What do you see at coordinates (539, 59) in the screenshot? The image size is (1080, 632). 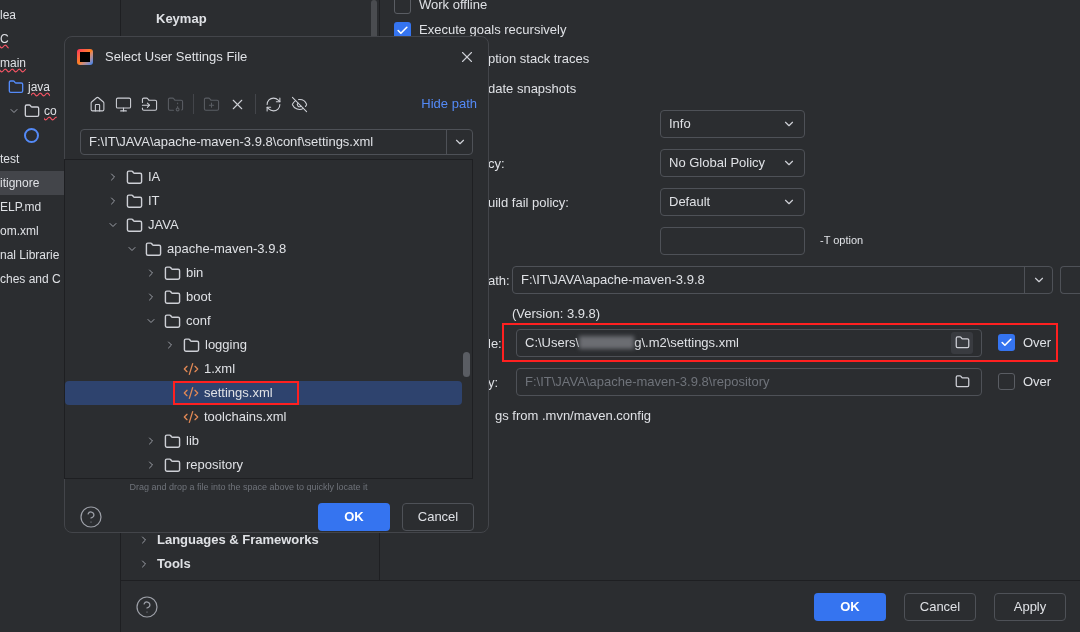 I see `option-label: ption stack traces` at bounding box center [539, 59].